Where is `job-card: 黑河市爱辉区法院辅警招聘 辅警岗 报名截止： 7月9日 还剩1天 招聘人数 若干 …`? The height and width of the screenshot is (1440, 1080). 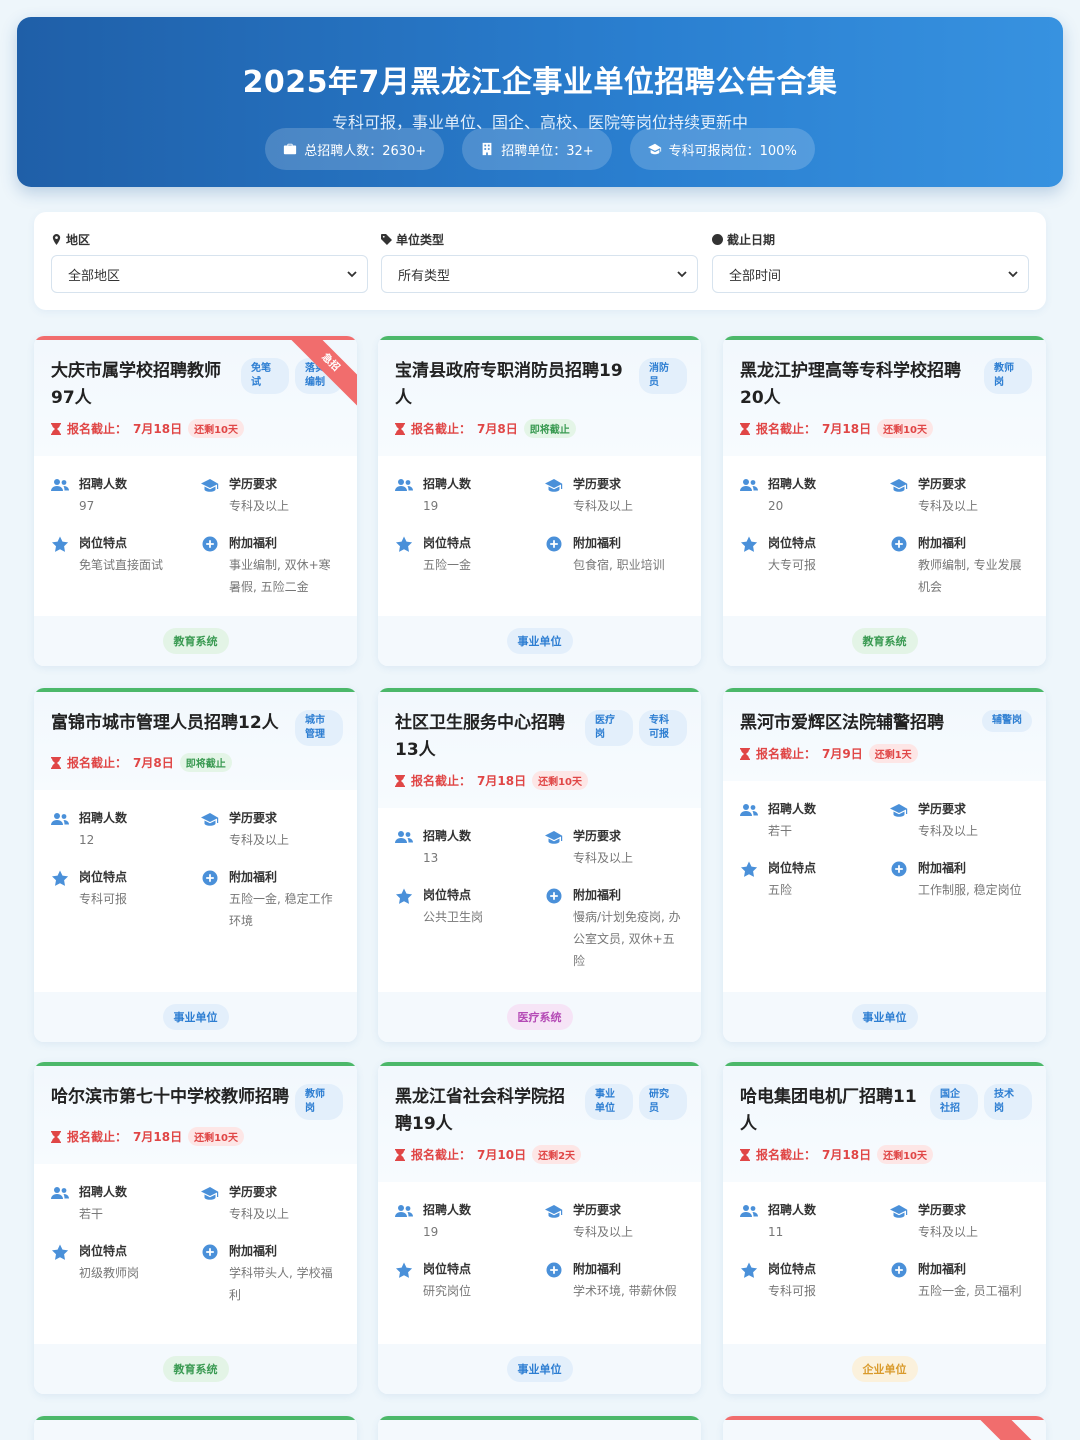
job-card: 黑河市爱辉区法院辅警招聘 辅警岗 报名截止： 7月9日 还剩1天 招聘人数 若干 … is located at coordinates (884, 865).